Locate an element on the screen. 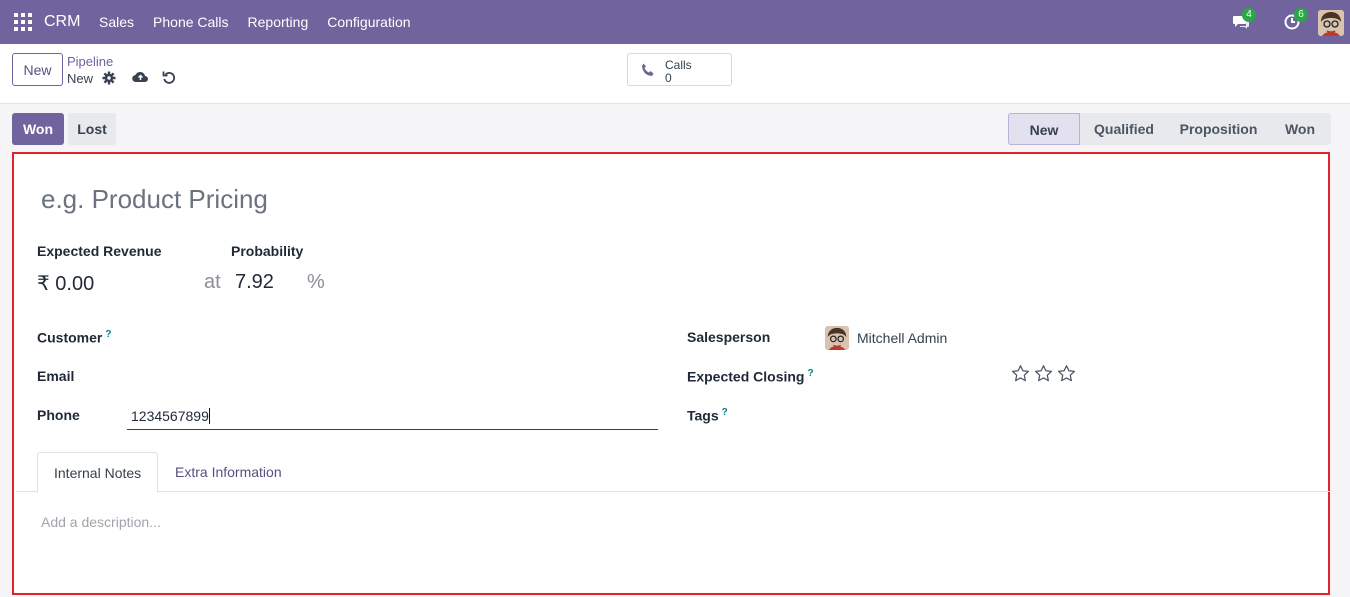 This screenshot has height=597, width=1350. tab-internal-notes: Internal Notes is located at coordinates (98, 472).